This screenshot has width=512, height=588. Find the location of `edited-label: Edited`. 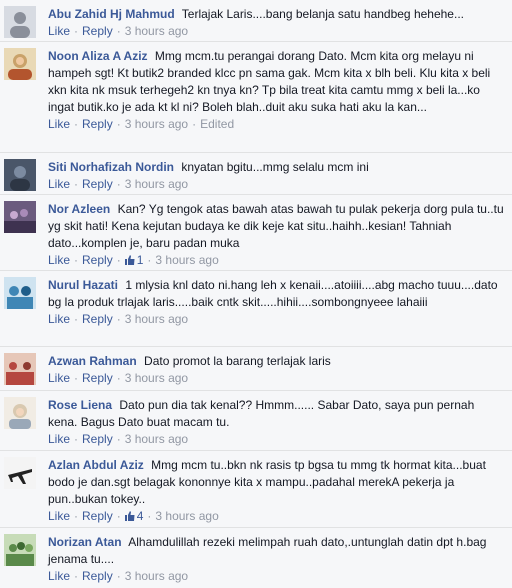

edited-label: Edited is located at coordinates (217, 124).